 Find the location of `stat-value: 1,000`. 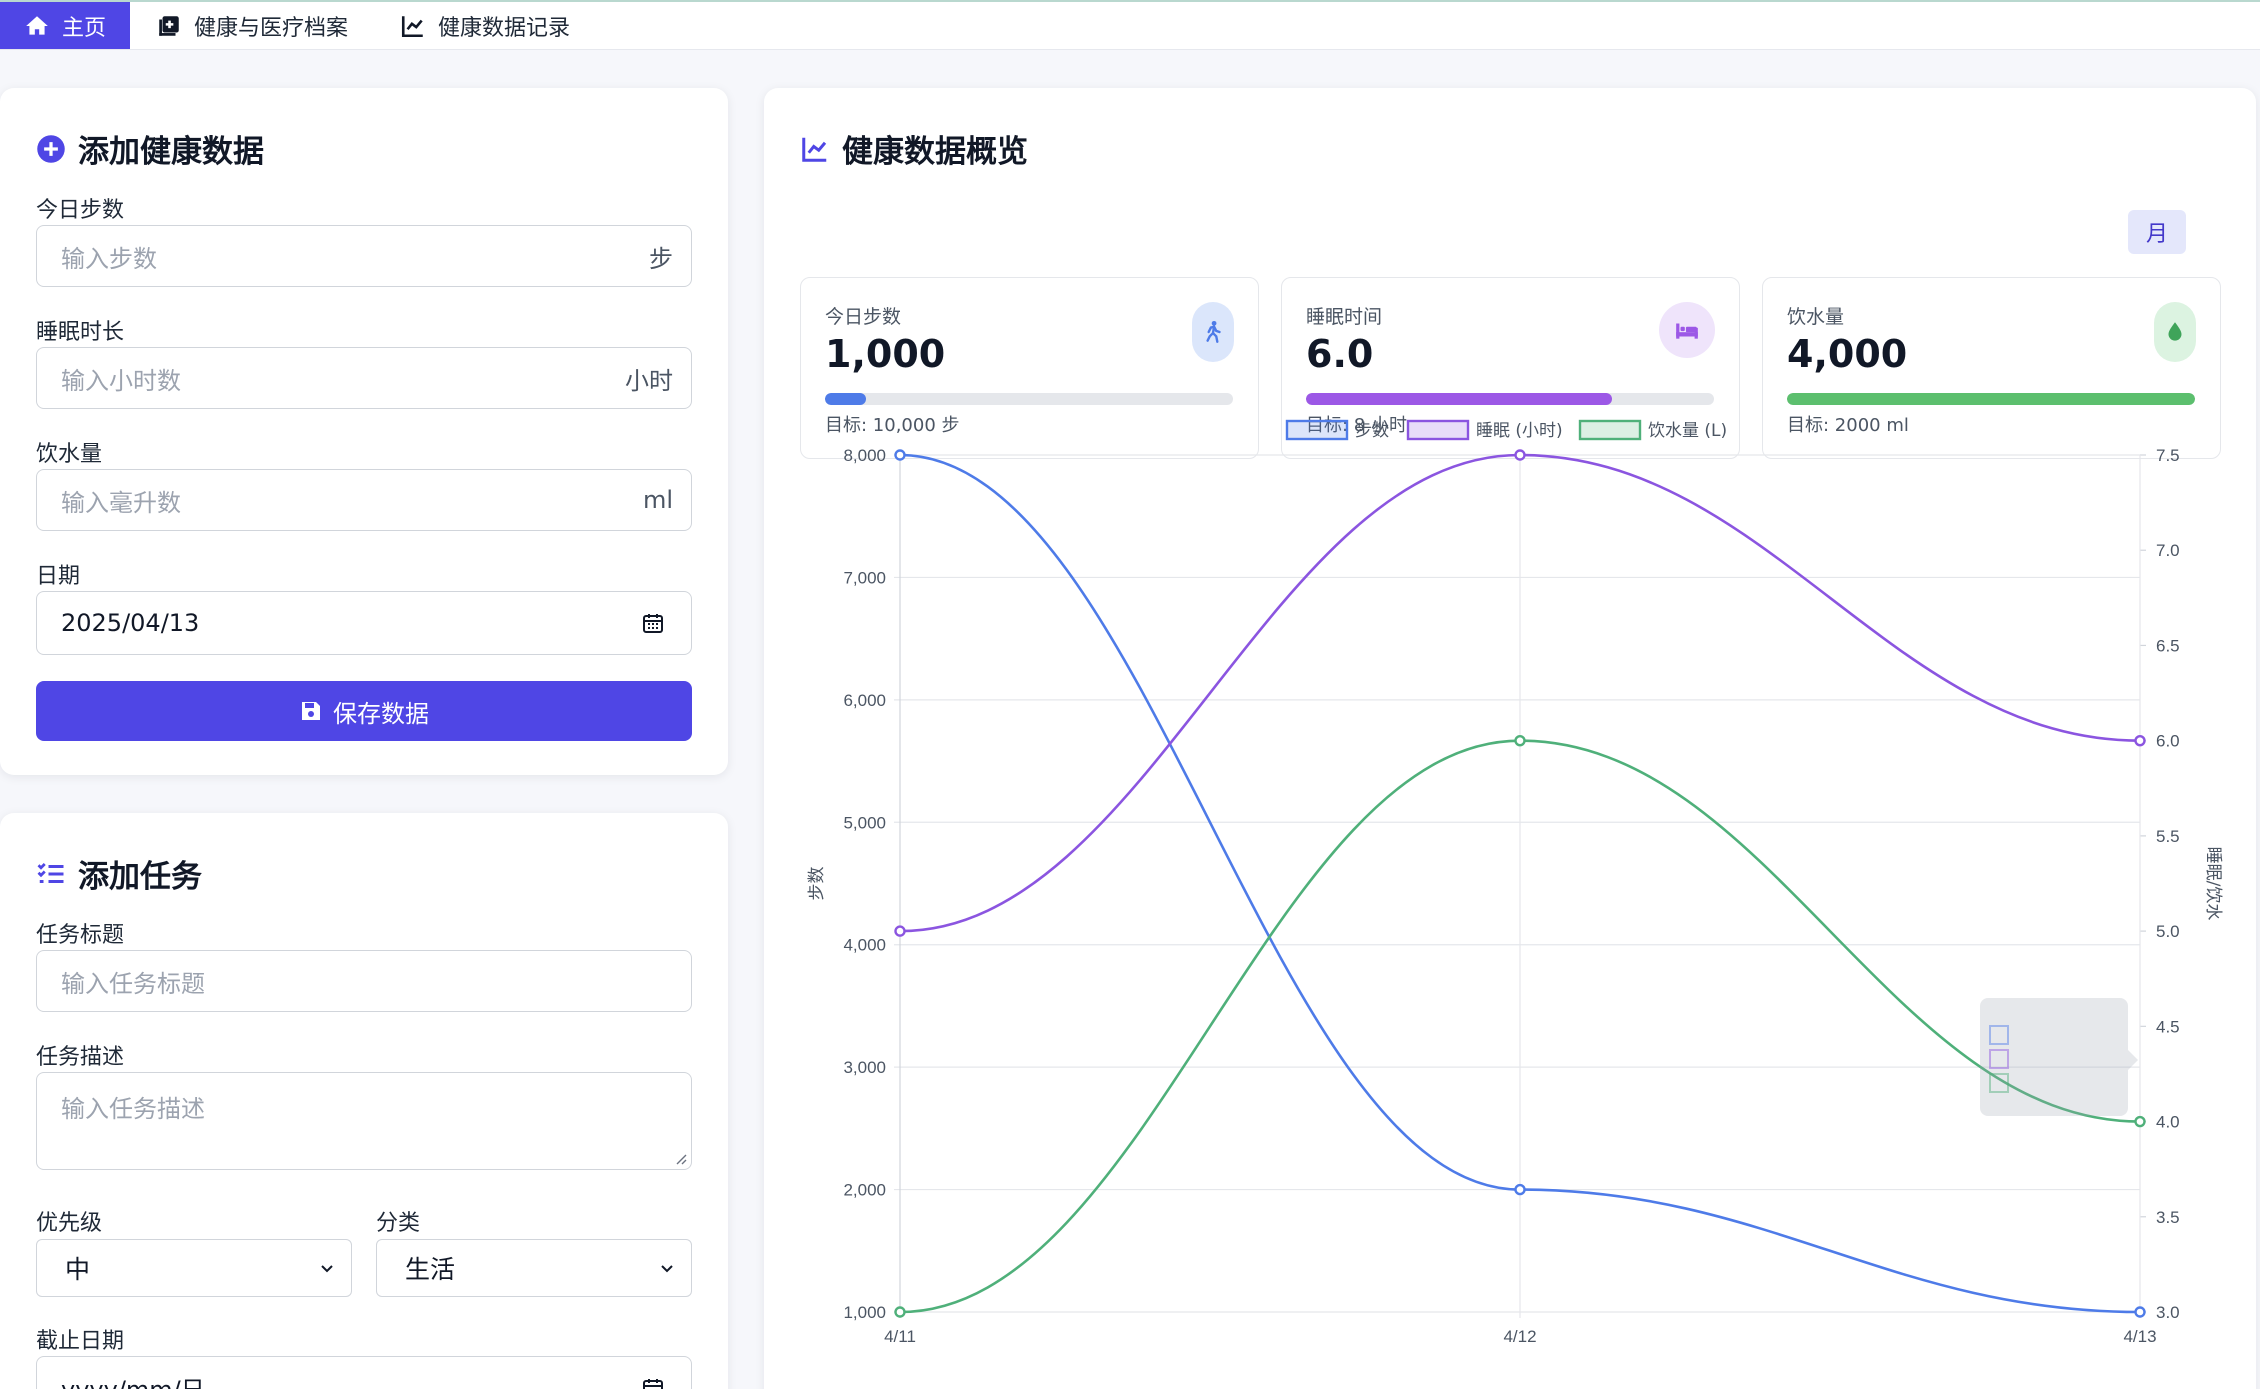

stat-value: 1,000 is located at coordinates (885, 354).